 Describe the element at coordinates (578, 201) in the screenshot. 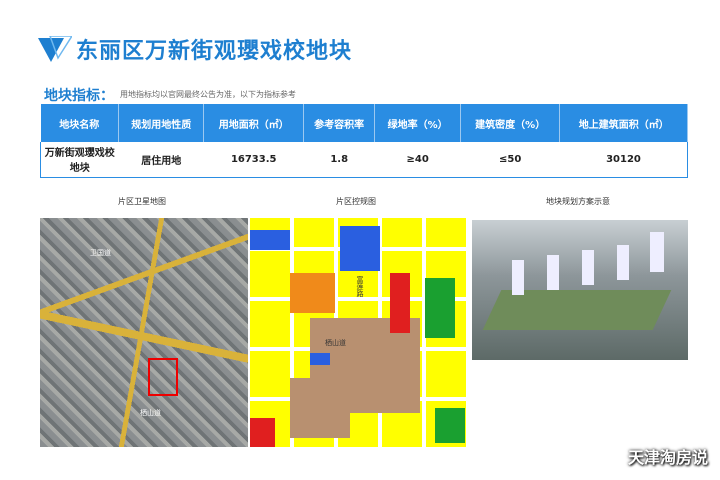

I see `caption-render: 地块规划方案示意` at that location.